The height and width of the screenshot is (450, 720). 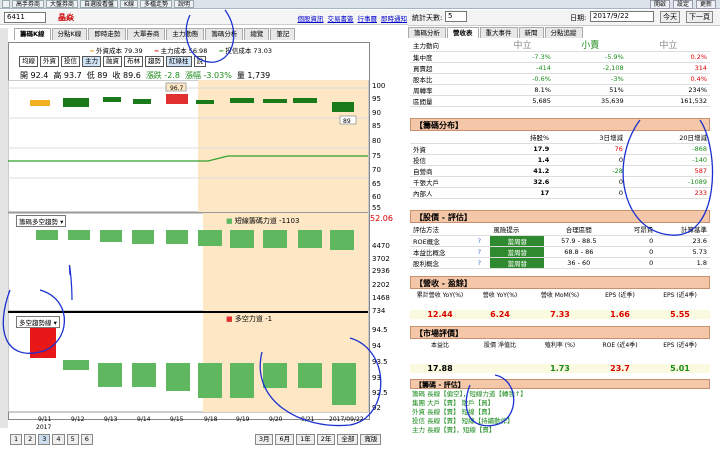 What do you see at coordinates (589, 182) in the screenshot?
I see `cell: 0` at bounding box center [589, 182].